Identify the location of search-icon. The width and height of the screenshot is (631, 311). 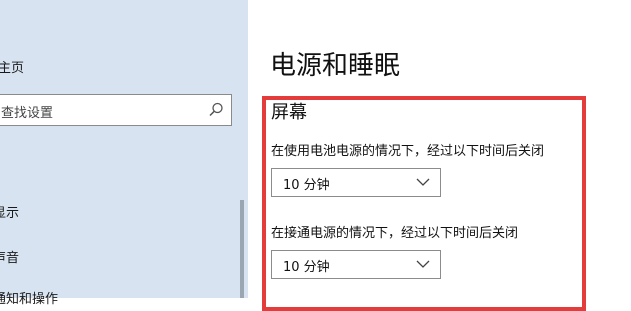
(216, 110).